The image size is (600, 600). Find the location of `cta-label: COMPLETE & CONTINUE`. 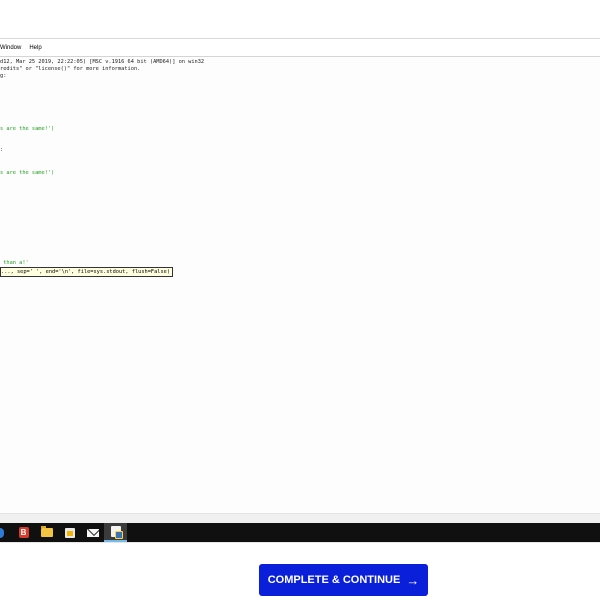

cta-label: COMPLETE & CONTINUE is located at coordinates (334, 580).